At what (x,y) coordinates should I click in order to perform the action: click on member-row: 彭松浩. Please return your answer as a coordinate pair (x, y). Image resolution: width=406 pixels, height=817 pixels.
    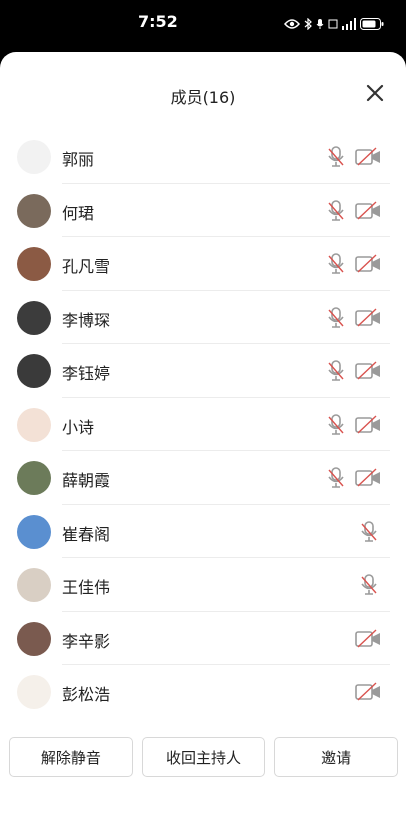
    Looking at the image, I should click on (203, 692).